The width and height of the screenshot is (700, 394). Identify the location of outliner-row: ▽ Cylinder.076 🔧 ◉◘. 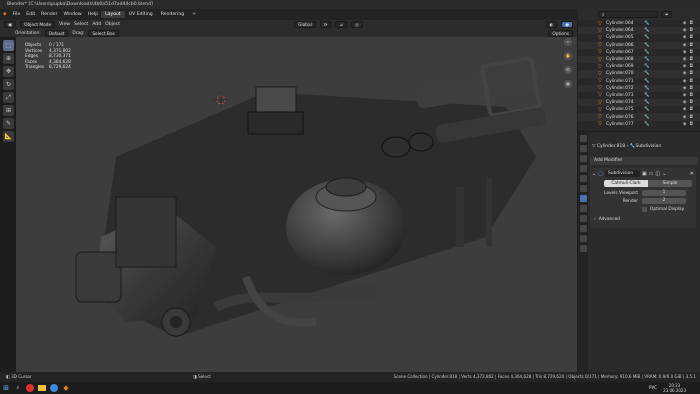
(639, 117).